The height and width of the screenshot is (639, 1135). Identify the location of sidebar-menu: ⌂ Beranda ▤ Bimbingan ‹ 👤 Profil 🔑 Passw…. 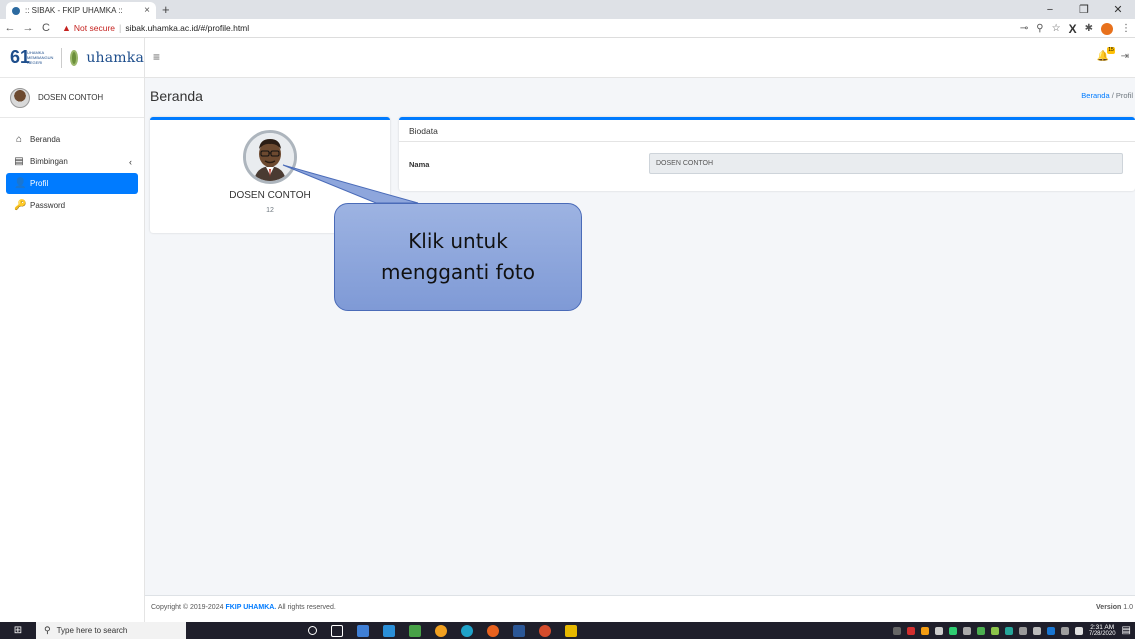
(72, 167).